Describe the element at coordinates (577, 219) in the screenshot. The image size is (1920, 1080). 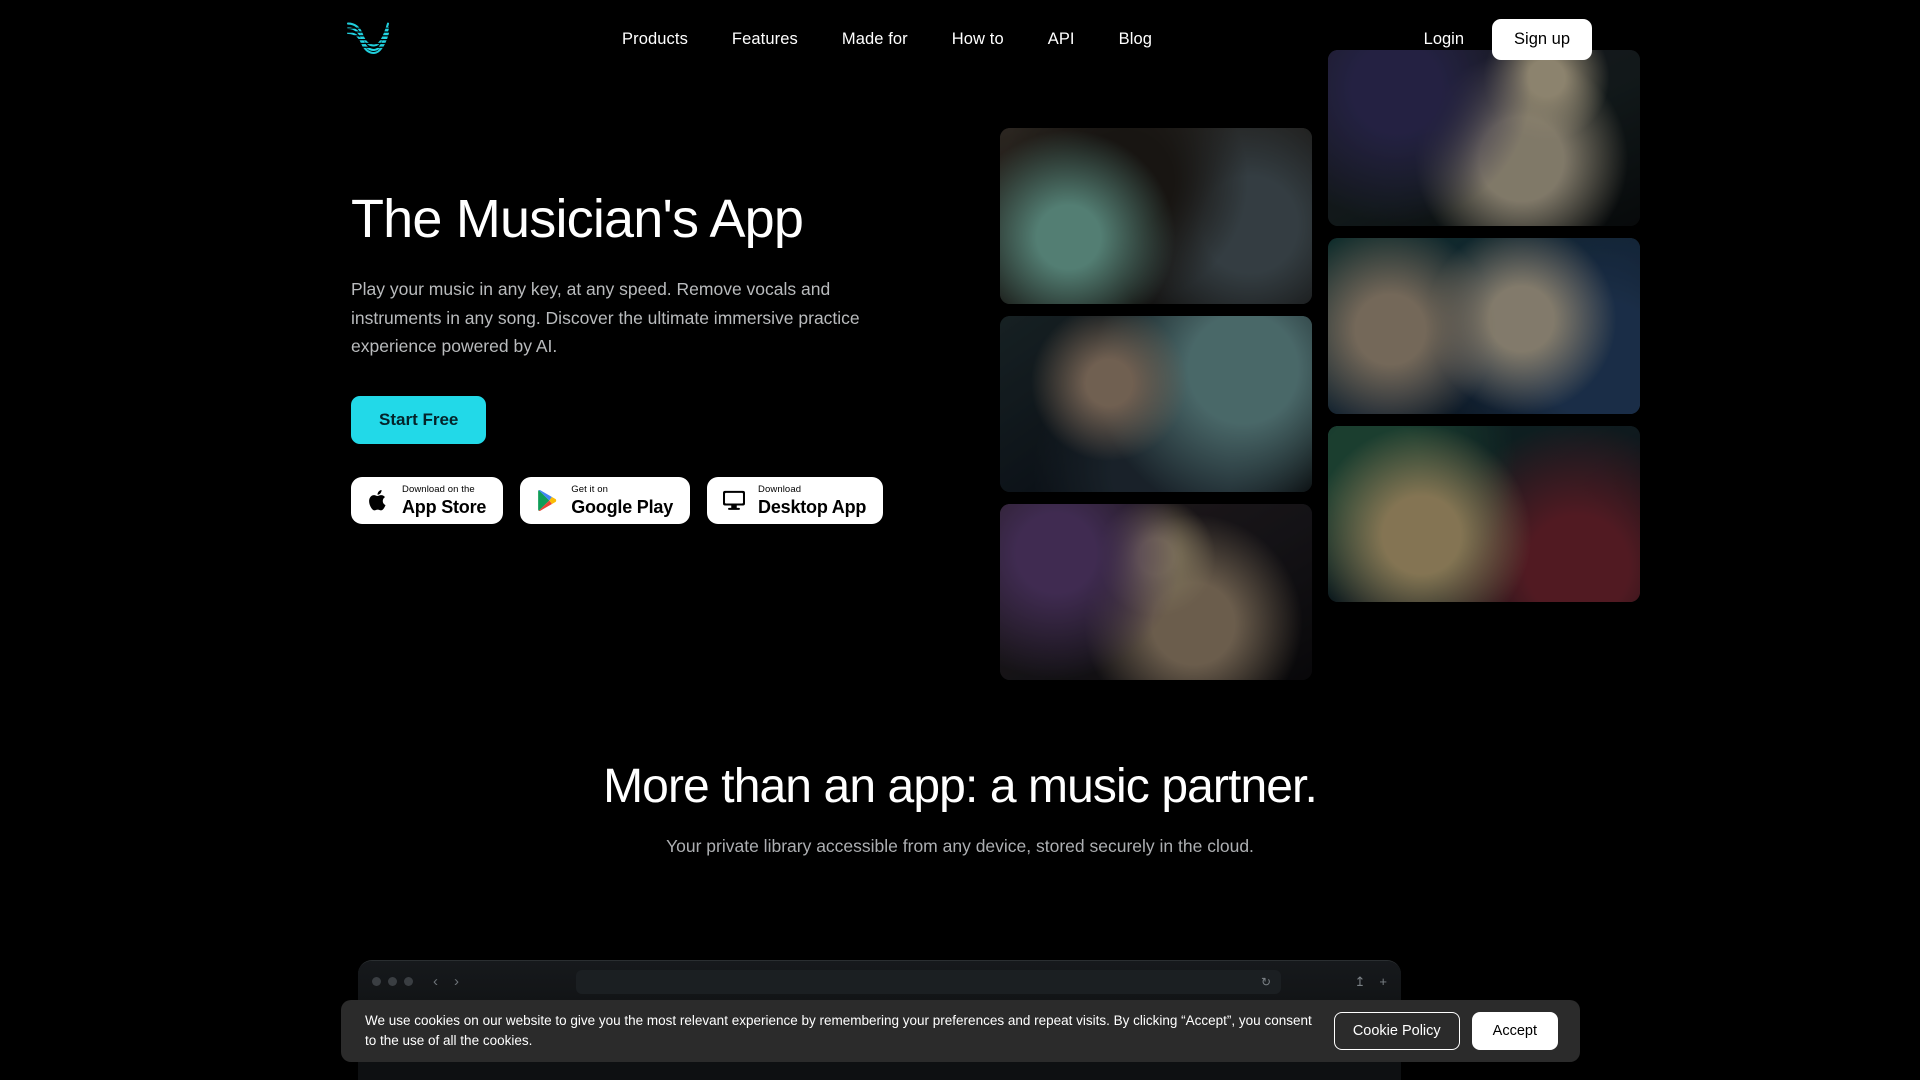
I see `page-title: The Musician's App` at that location.